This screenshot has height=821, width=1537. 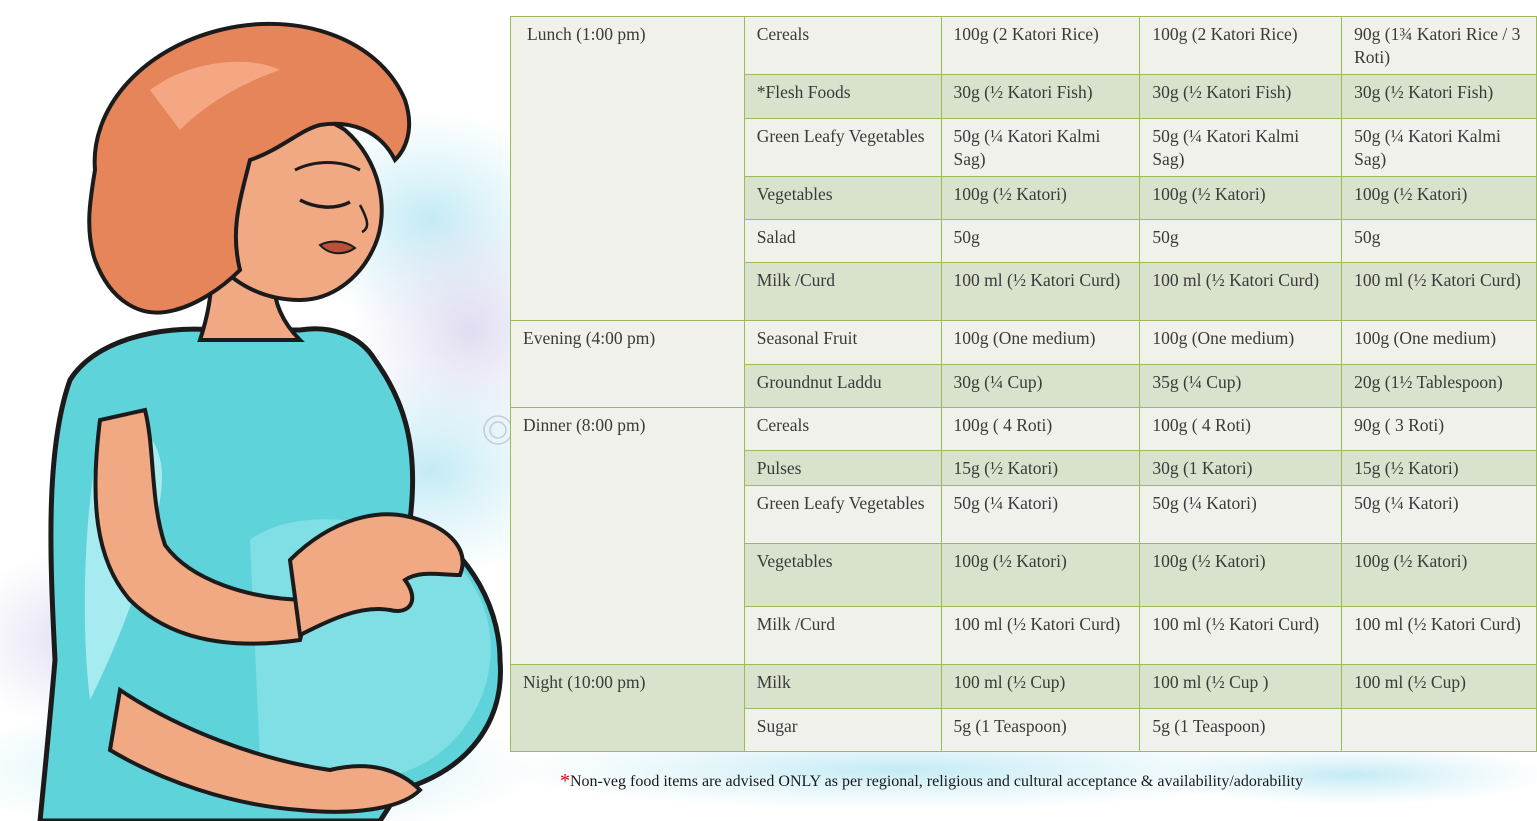 What do you see at coordinates (1439, 429) in the screenshot?
I see `quantity-cell: 90g ( 3 Roti)` at bounding box center [1439, 429].